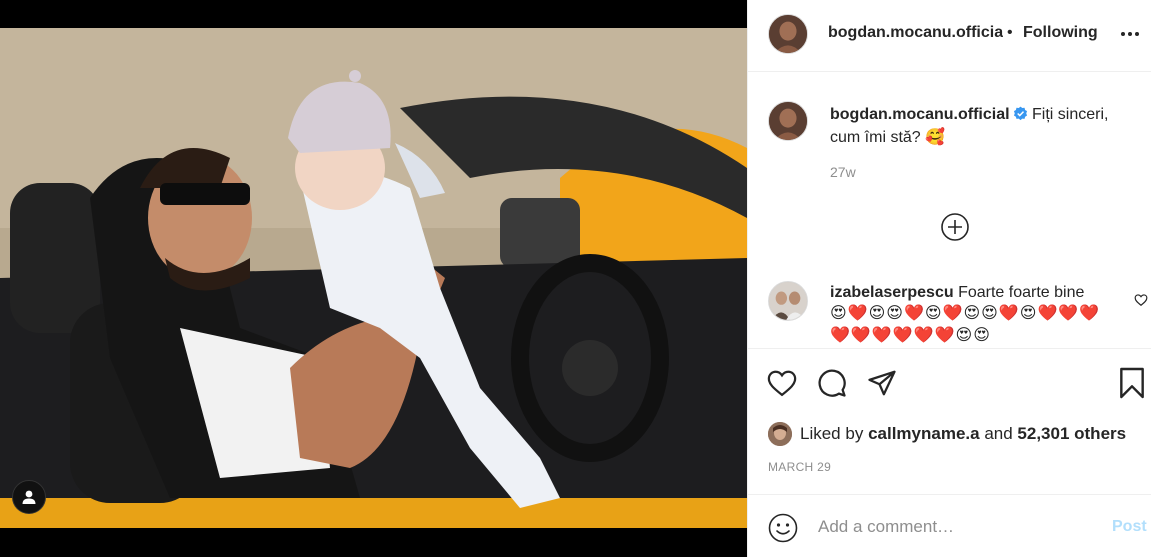  What do you see at coordinates (788, 121) in the screenshot?
I see `caption-author-avatar` at bounding box center [788, 121].